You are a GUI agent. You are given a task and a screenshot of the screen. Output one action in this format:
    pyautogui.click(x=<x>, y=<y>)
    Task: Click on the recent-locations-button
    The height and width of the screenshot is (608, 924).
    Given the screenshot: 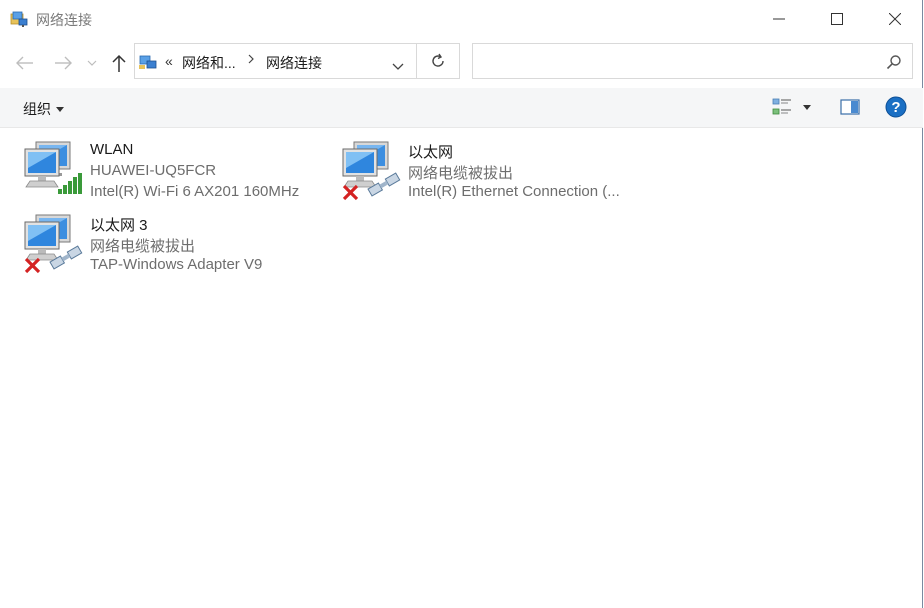 What is the action you would take?
    pyautogui.click(x=92, y=63)
    